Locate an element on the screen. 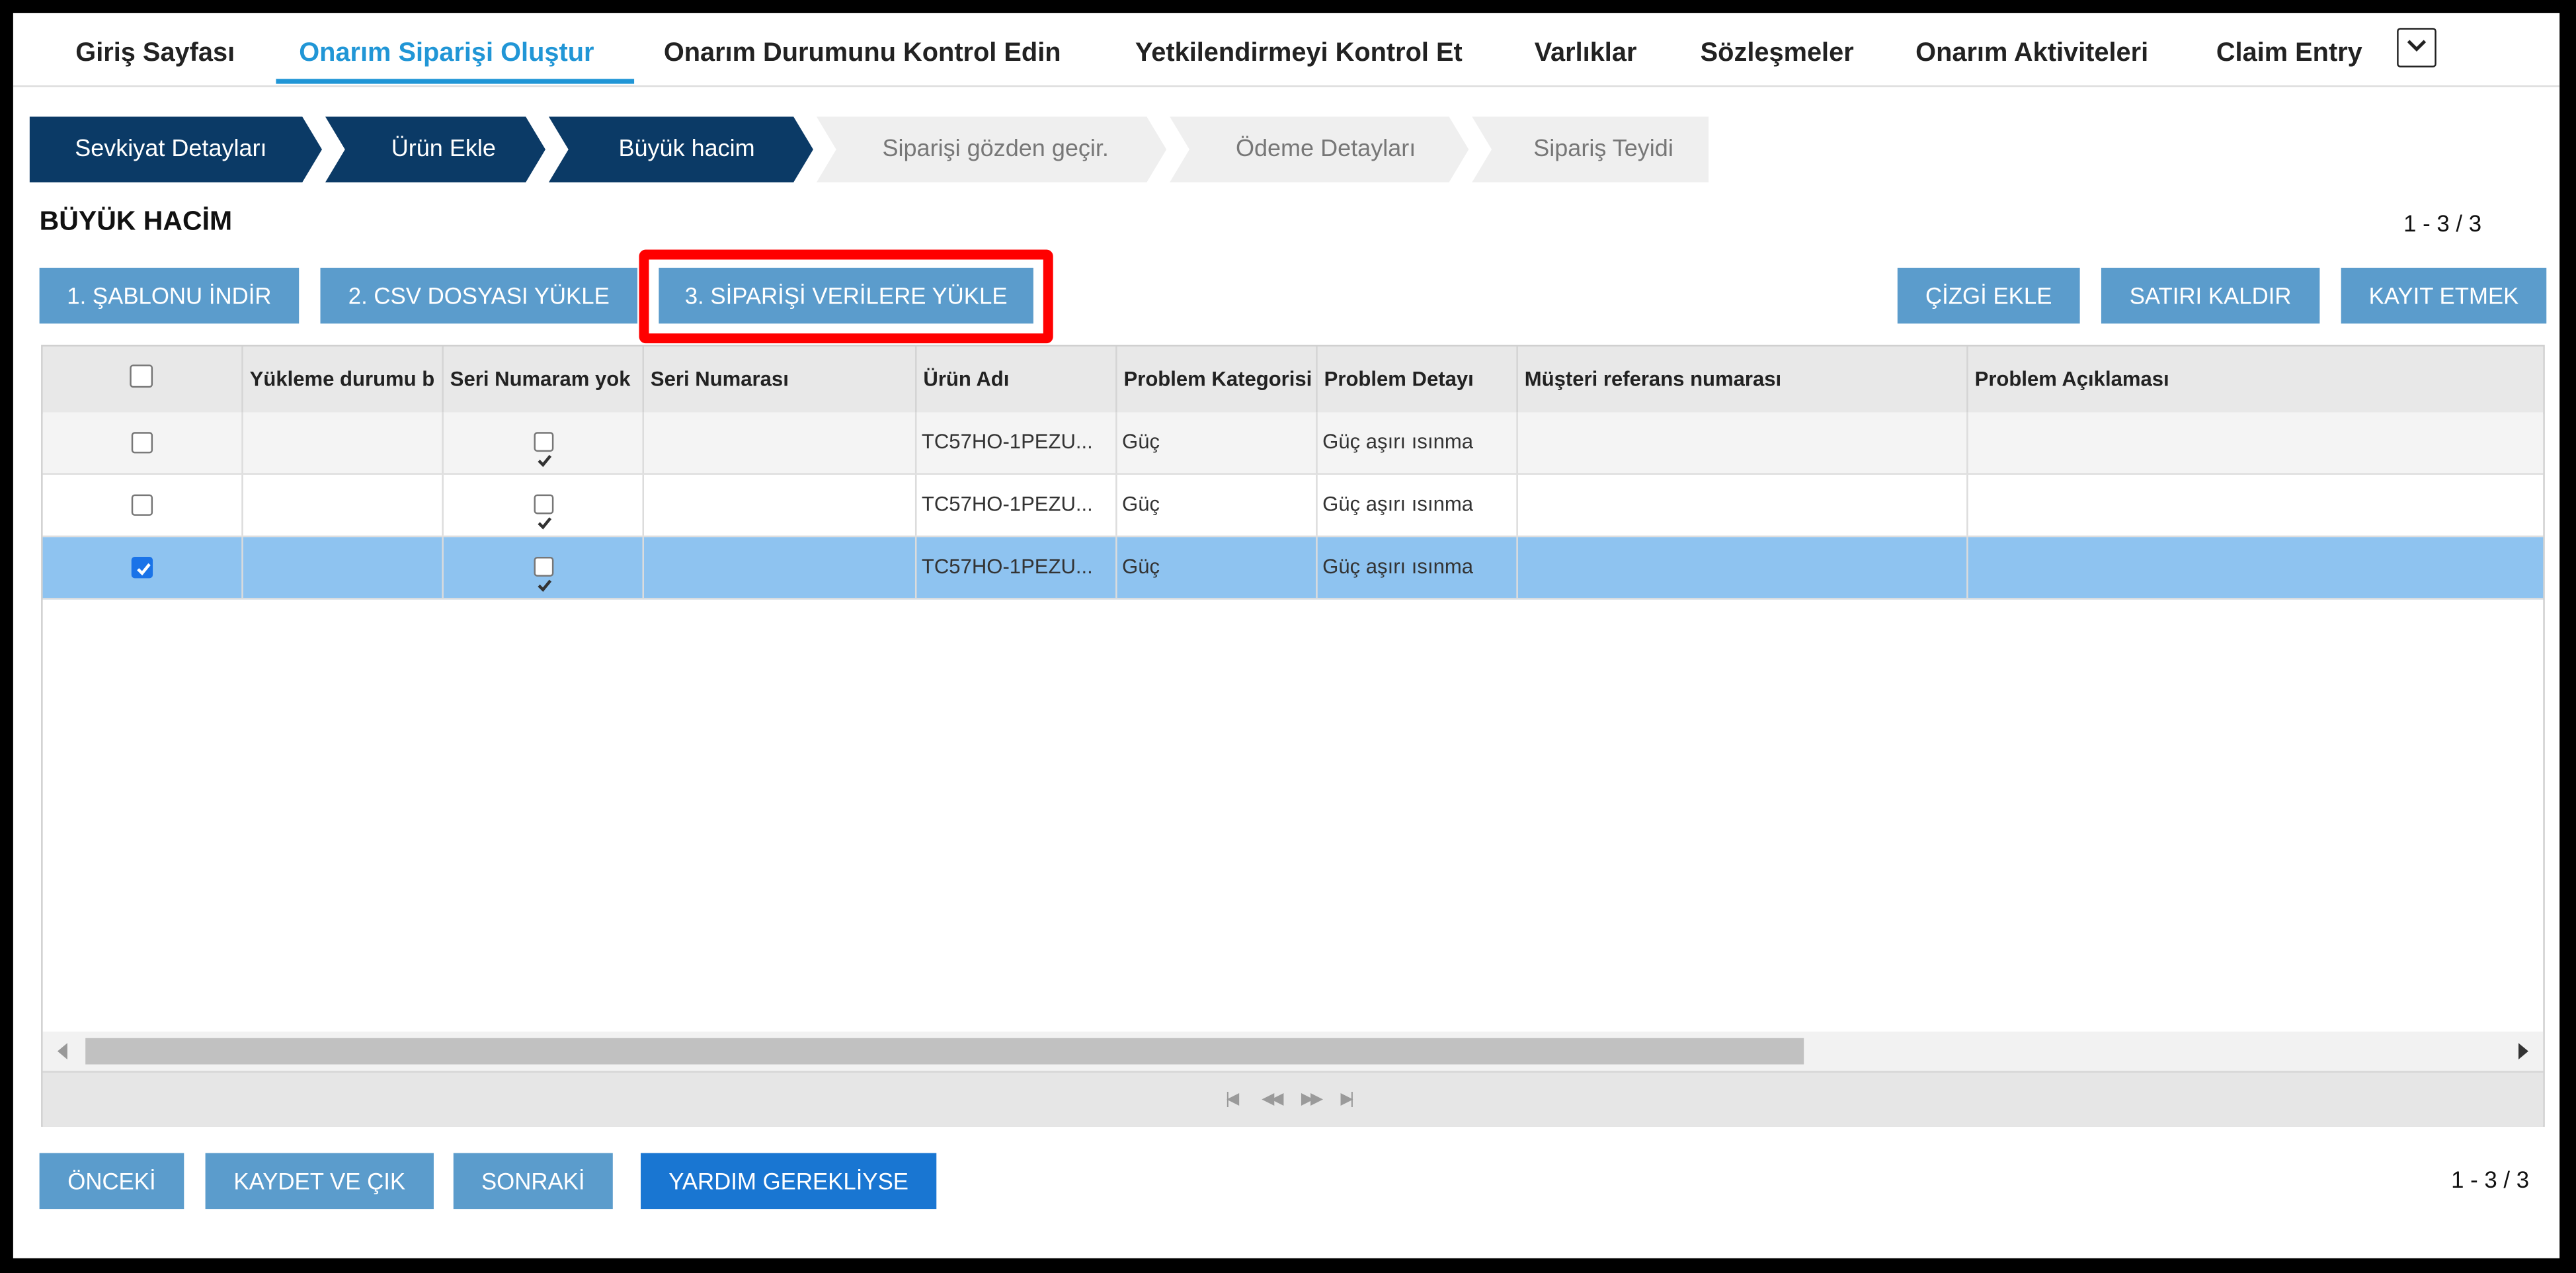  nav-item-assets: Varlıklar is located at coordinates (1586, 49).